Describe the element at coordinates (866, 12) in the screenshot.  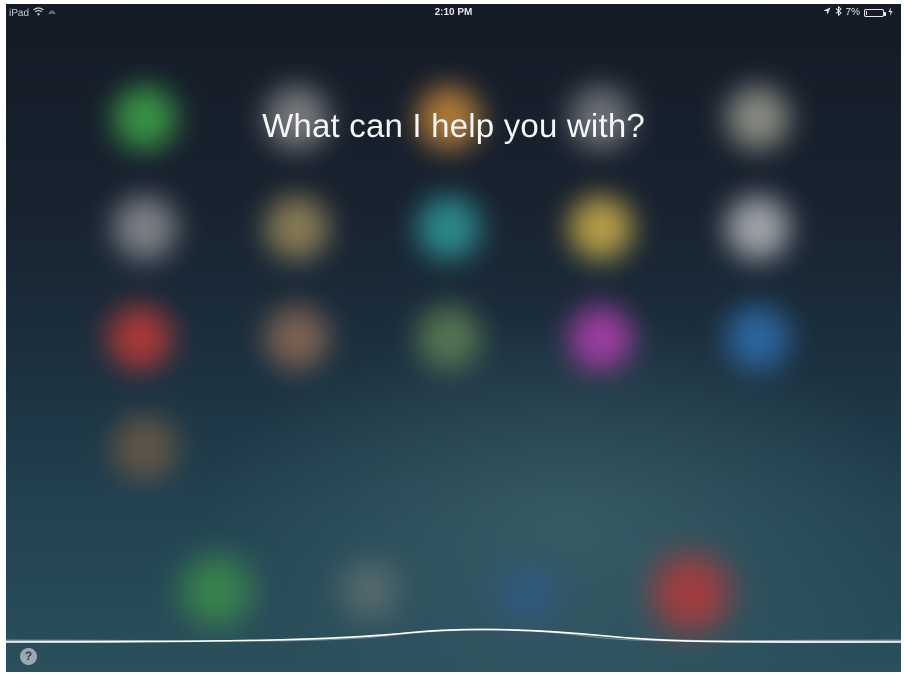
I see `battery-level-fill` at that location.